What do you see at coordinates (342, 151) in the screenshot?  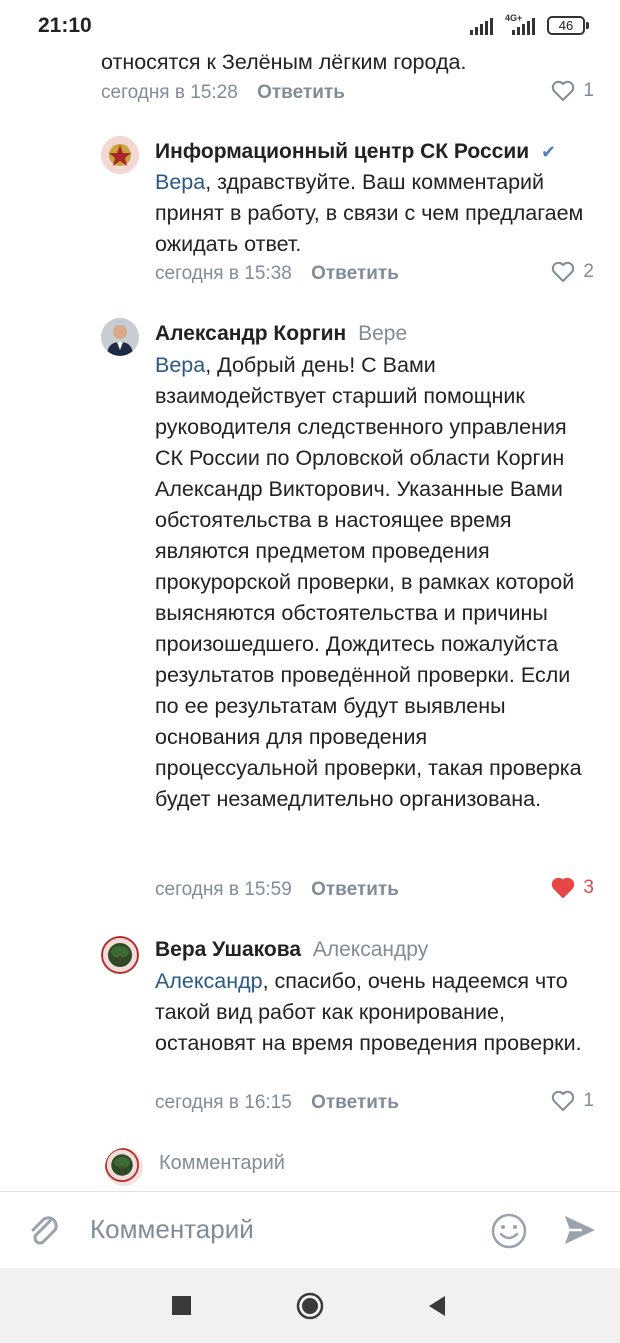 I see `author-name: Информационный центр СК России` at bounding box center [342, 151].